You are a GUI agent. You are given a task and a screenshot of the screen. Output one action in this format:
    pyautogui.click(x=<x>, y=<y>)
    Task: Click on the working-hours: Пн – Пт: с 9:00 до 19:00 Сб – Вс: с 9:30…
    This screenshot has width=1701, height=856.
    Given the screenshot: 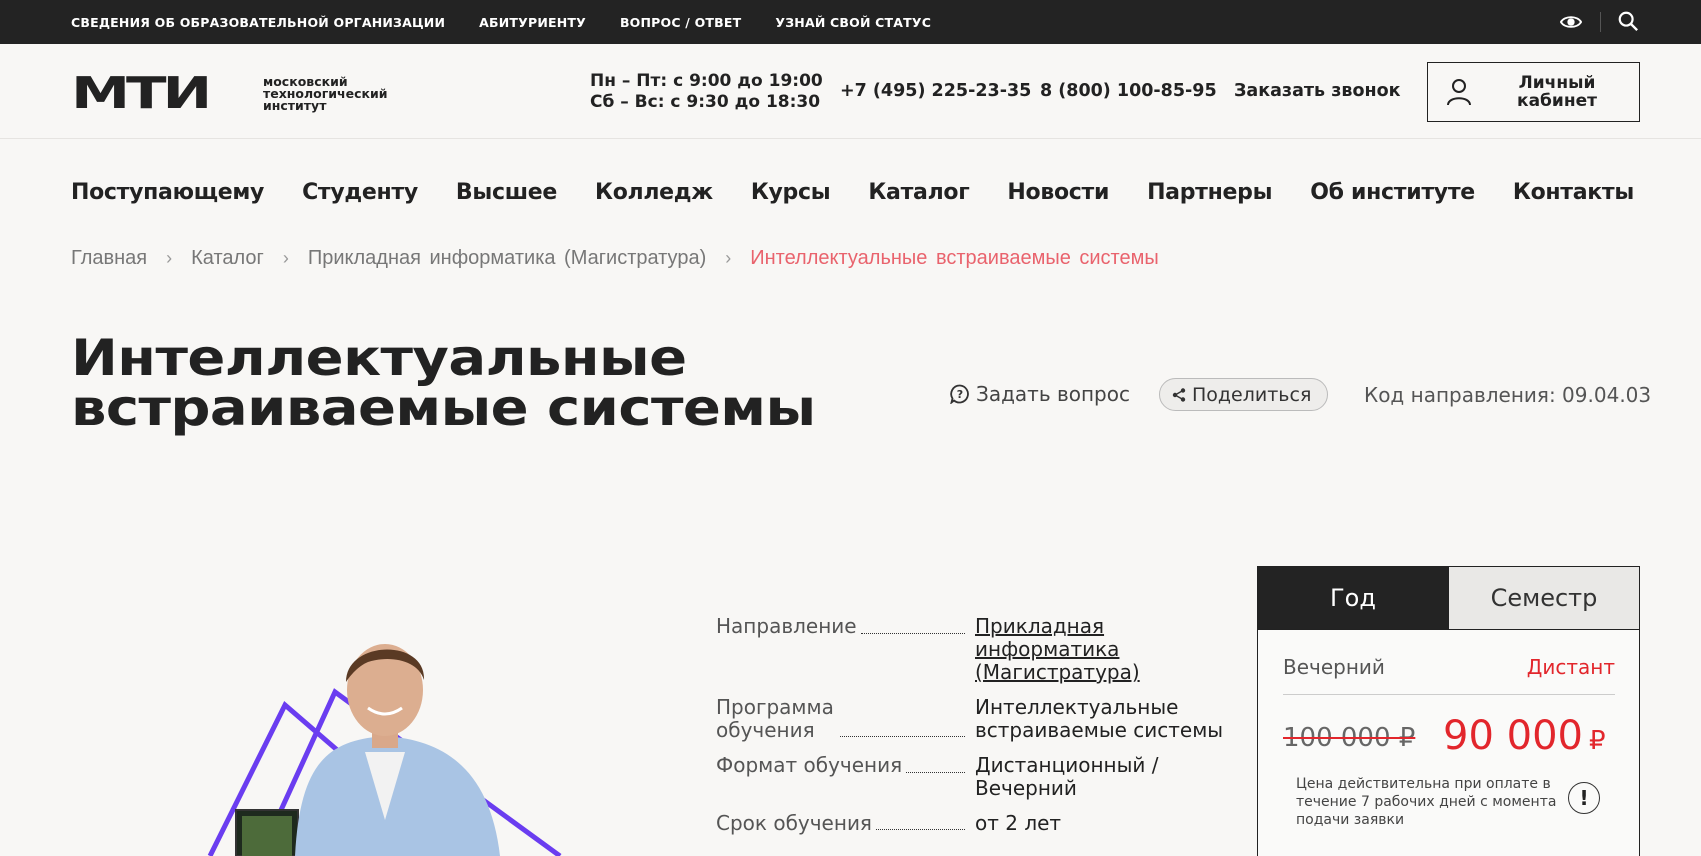 What is the action you would take?
    pyautogui.click(x=706, y=92)
    